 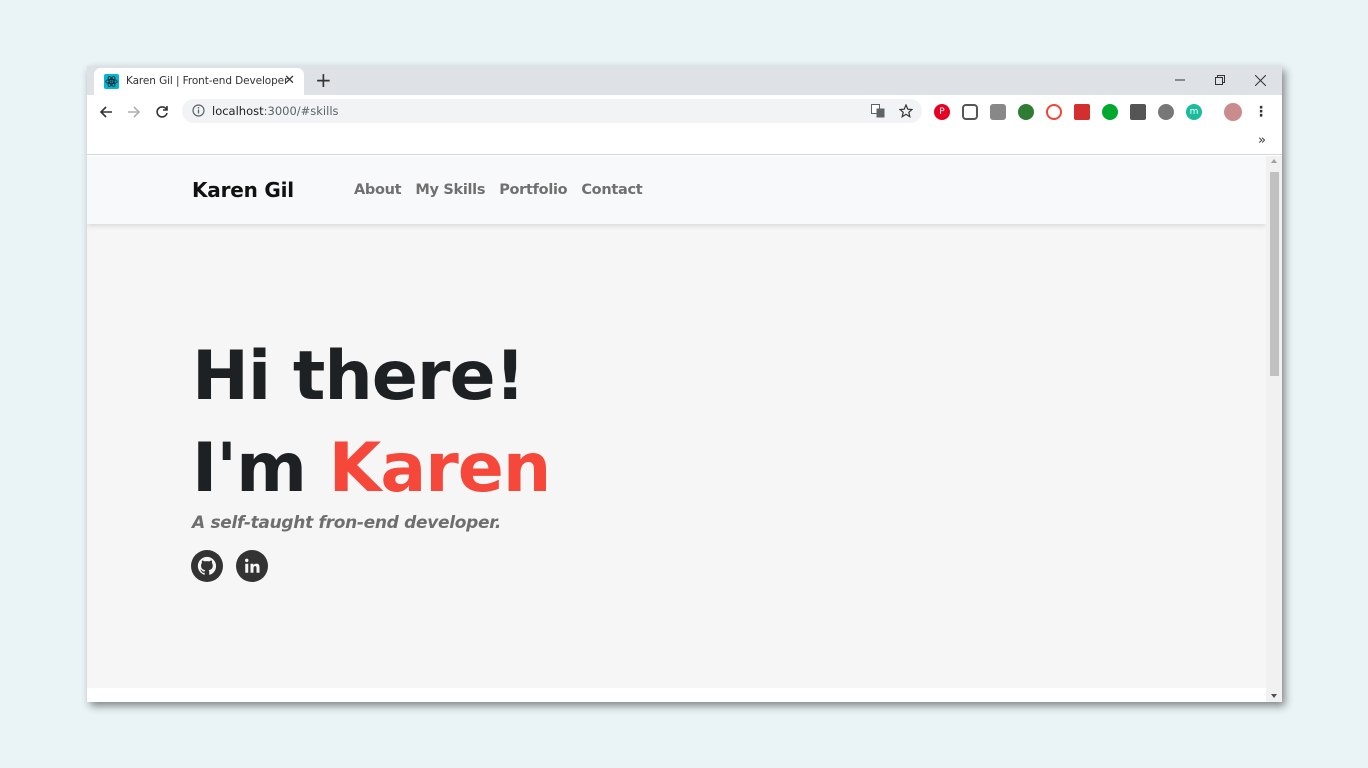 What do you see at coordinates (970, 112) in the screenshot?
I see `pocket-icon` at bounding box center [970, 112].